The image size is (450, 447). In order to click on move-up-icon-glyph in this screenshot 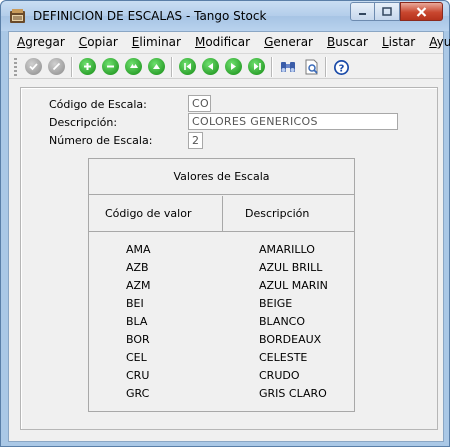, I will do `click(133, 66)`.